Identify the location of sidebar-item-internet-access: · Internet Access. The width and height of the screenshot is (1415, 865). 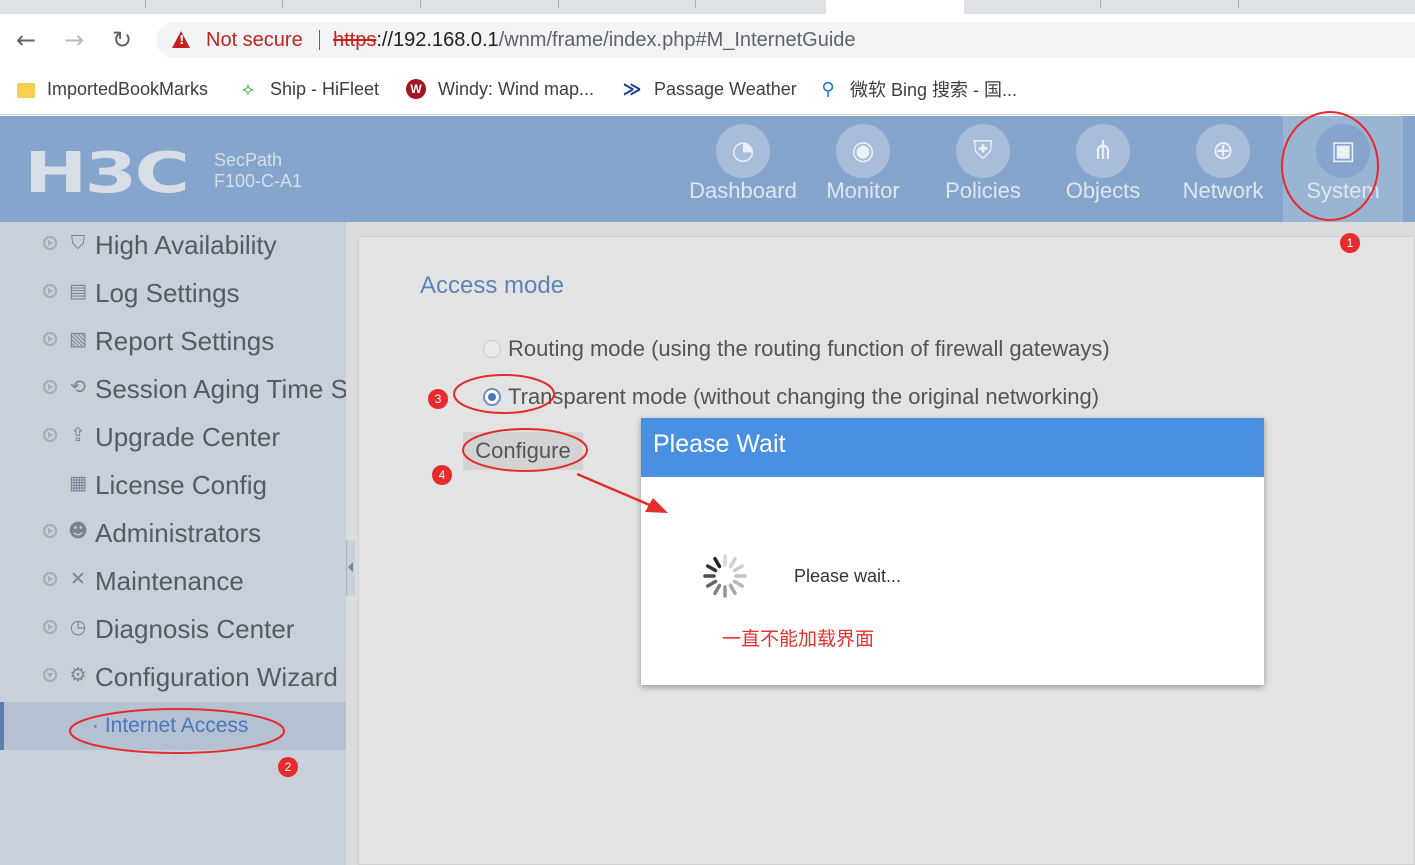
(173, 726).